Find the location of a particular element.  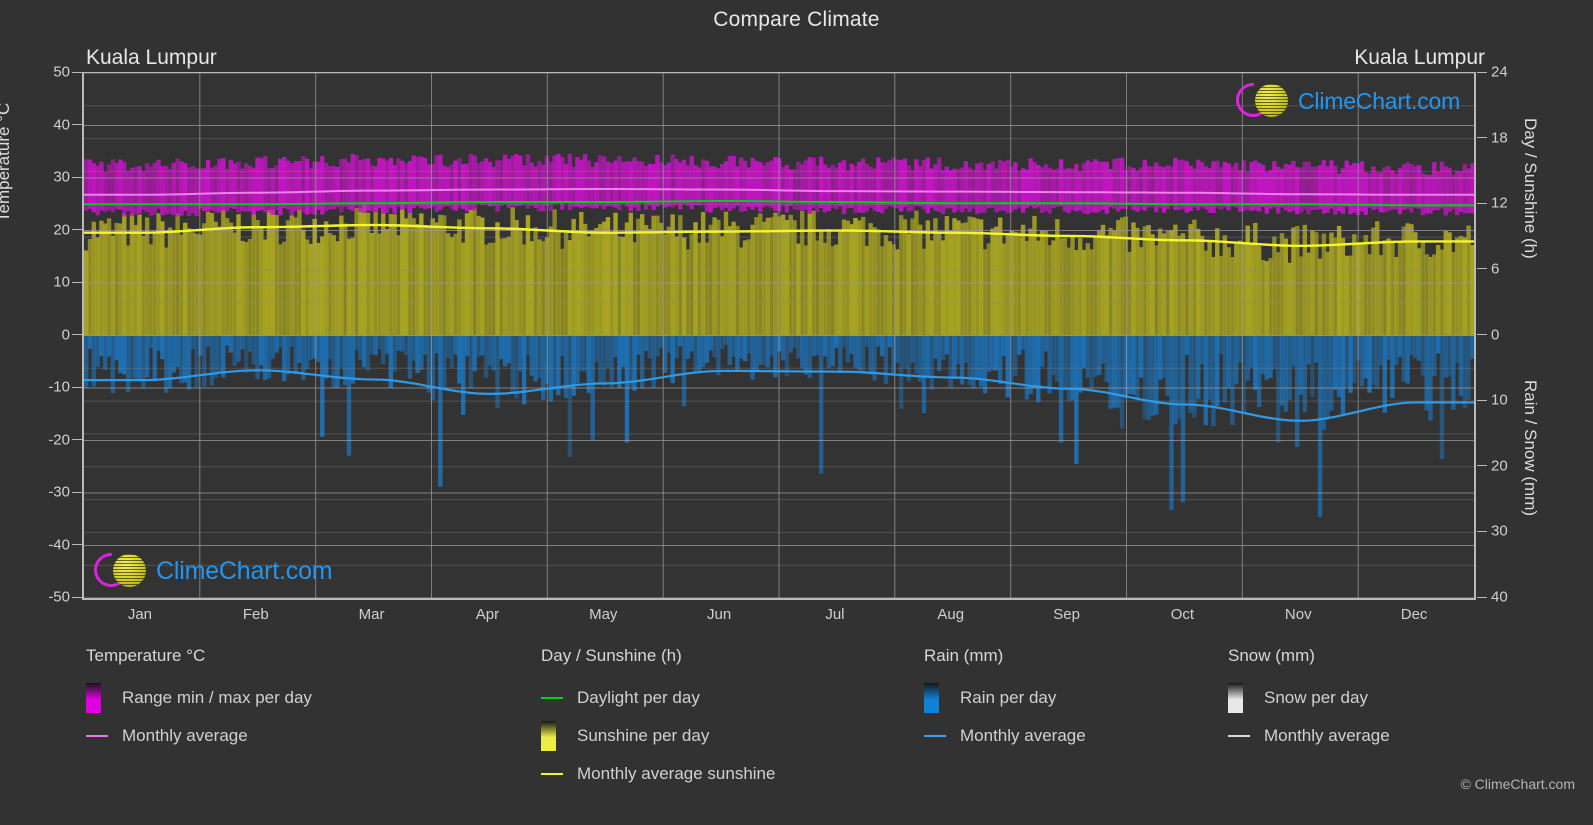

x-axis-tick-oct: Oct is located at coordinates (1182, 614).